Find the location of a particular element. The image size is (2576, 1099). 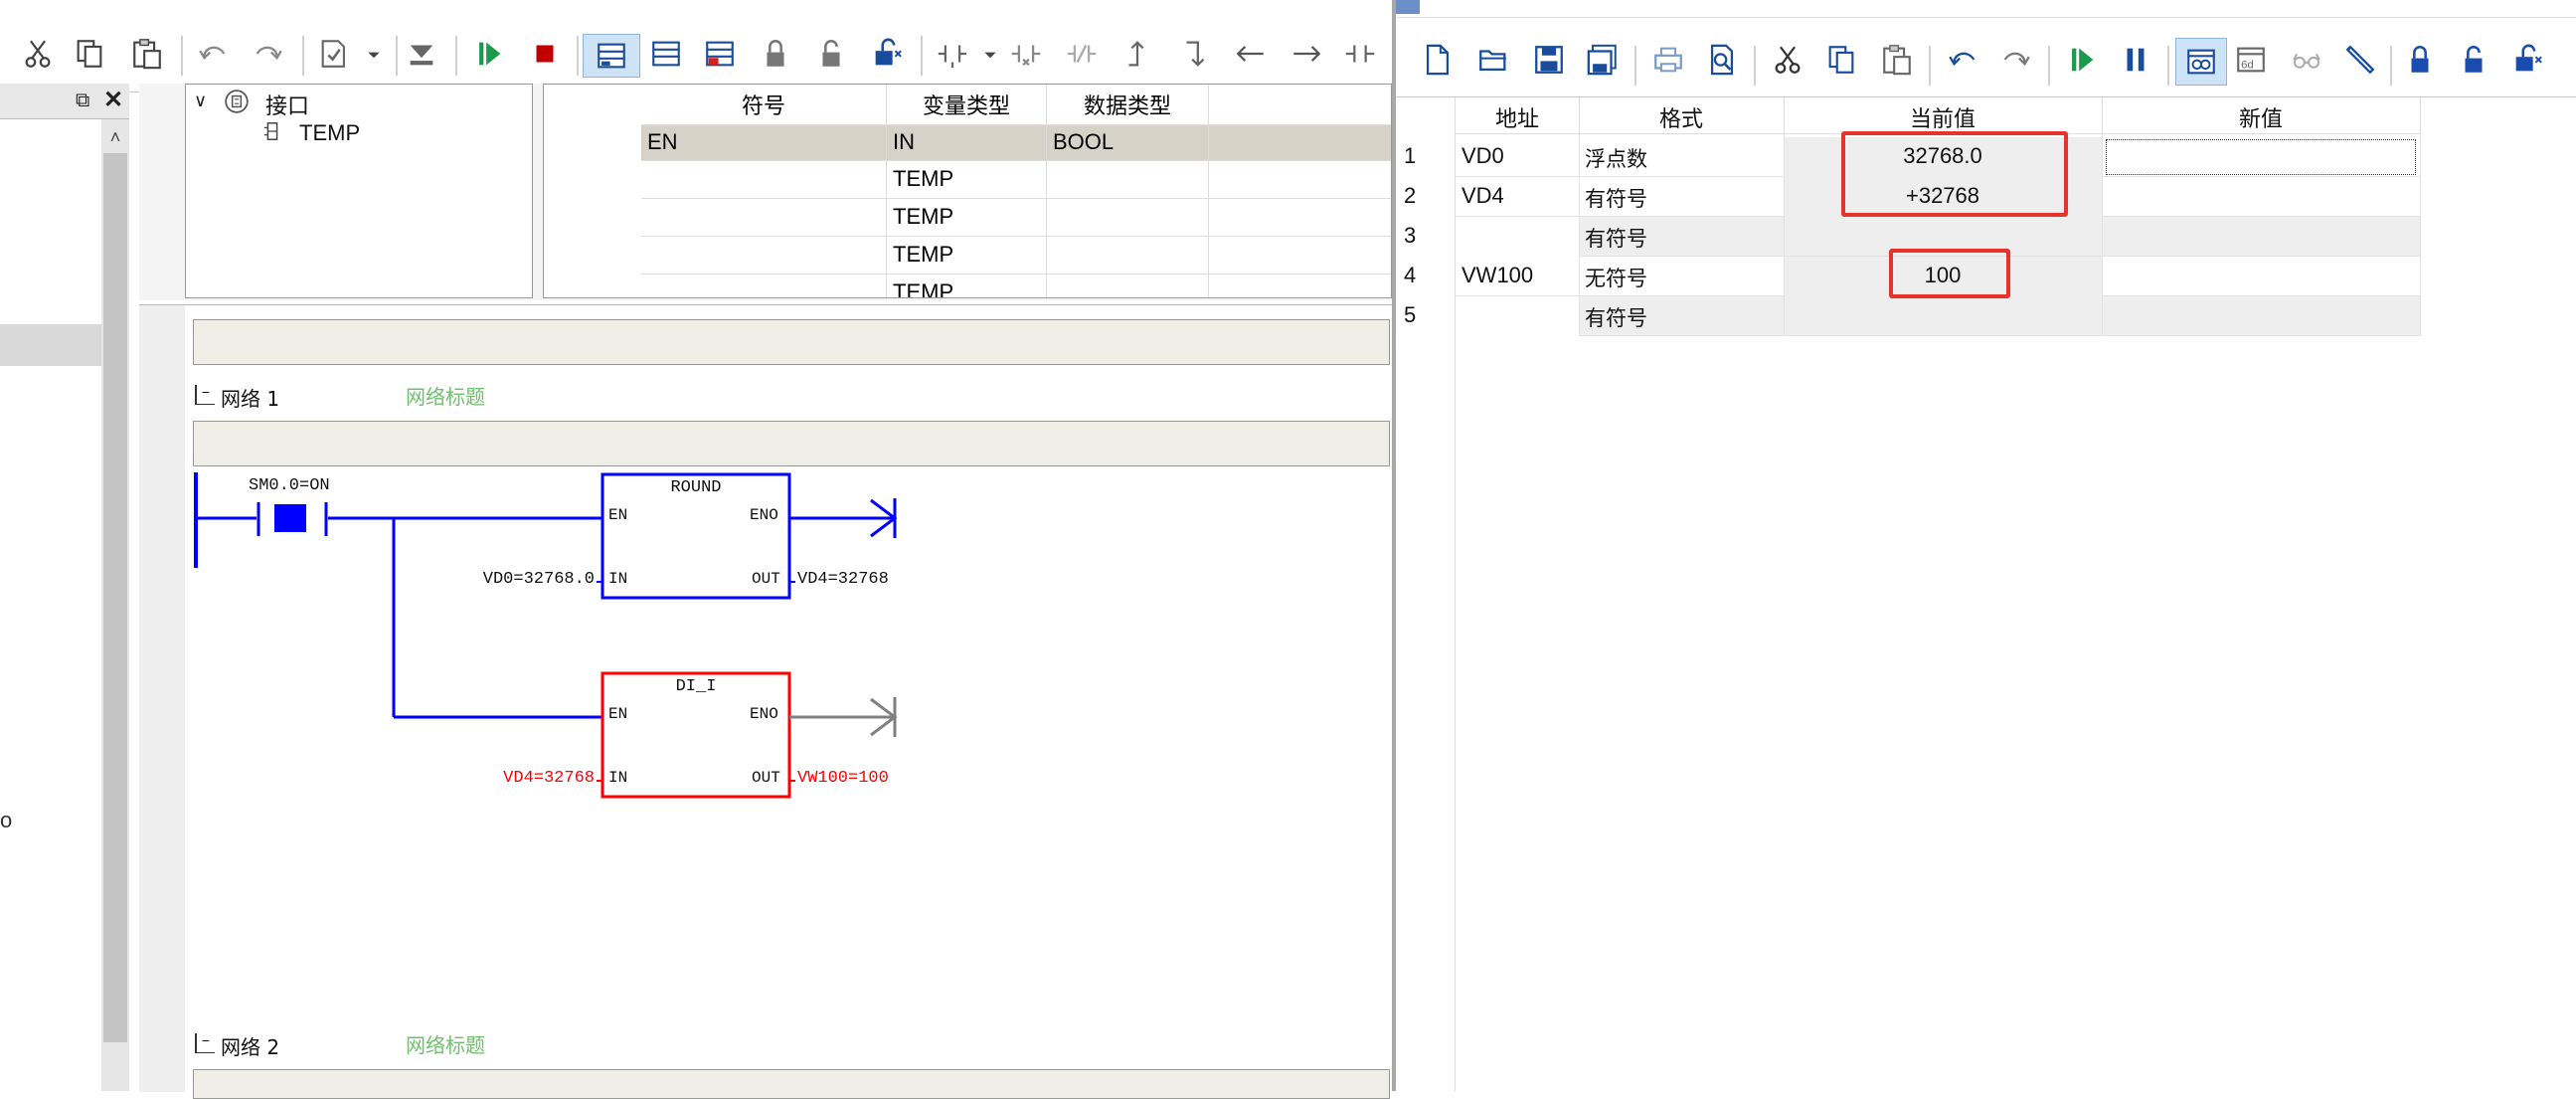

scrollbar-thumb is located at coordinates (115, 597).